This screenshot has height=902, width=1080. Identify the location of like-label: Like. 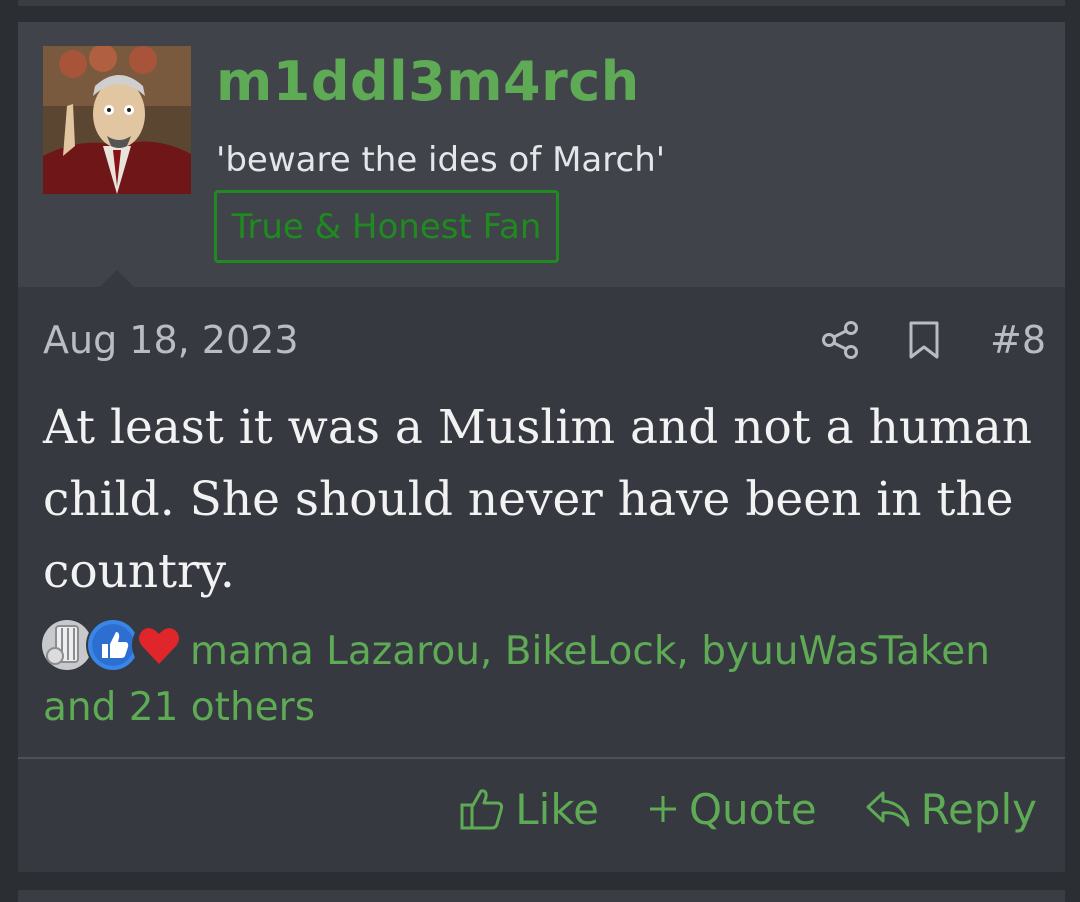
(557, 809).